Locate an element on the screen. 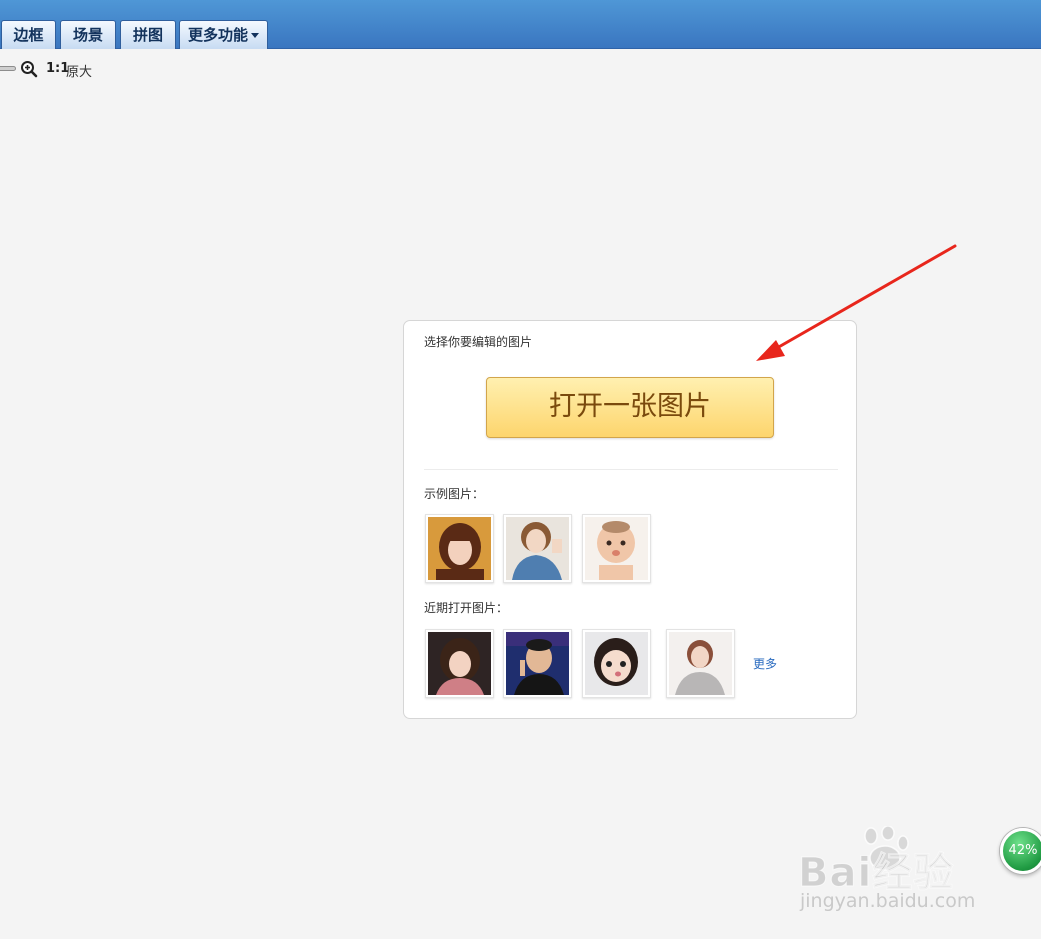 Image resolution: width=1041 pixels, height=939 pixels. zoom-bar: 1:1 原大 is located at coordinates (60, 70).